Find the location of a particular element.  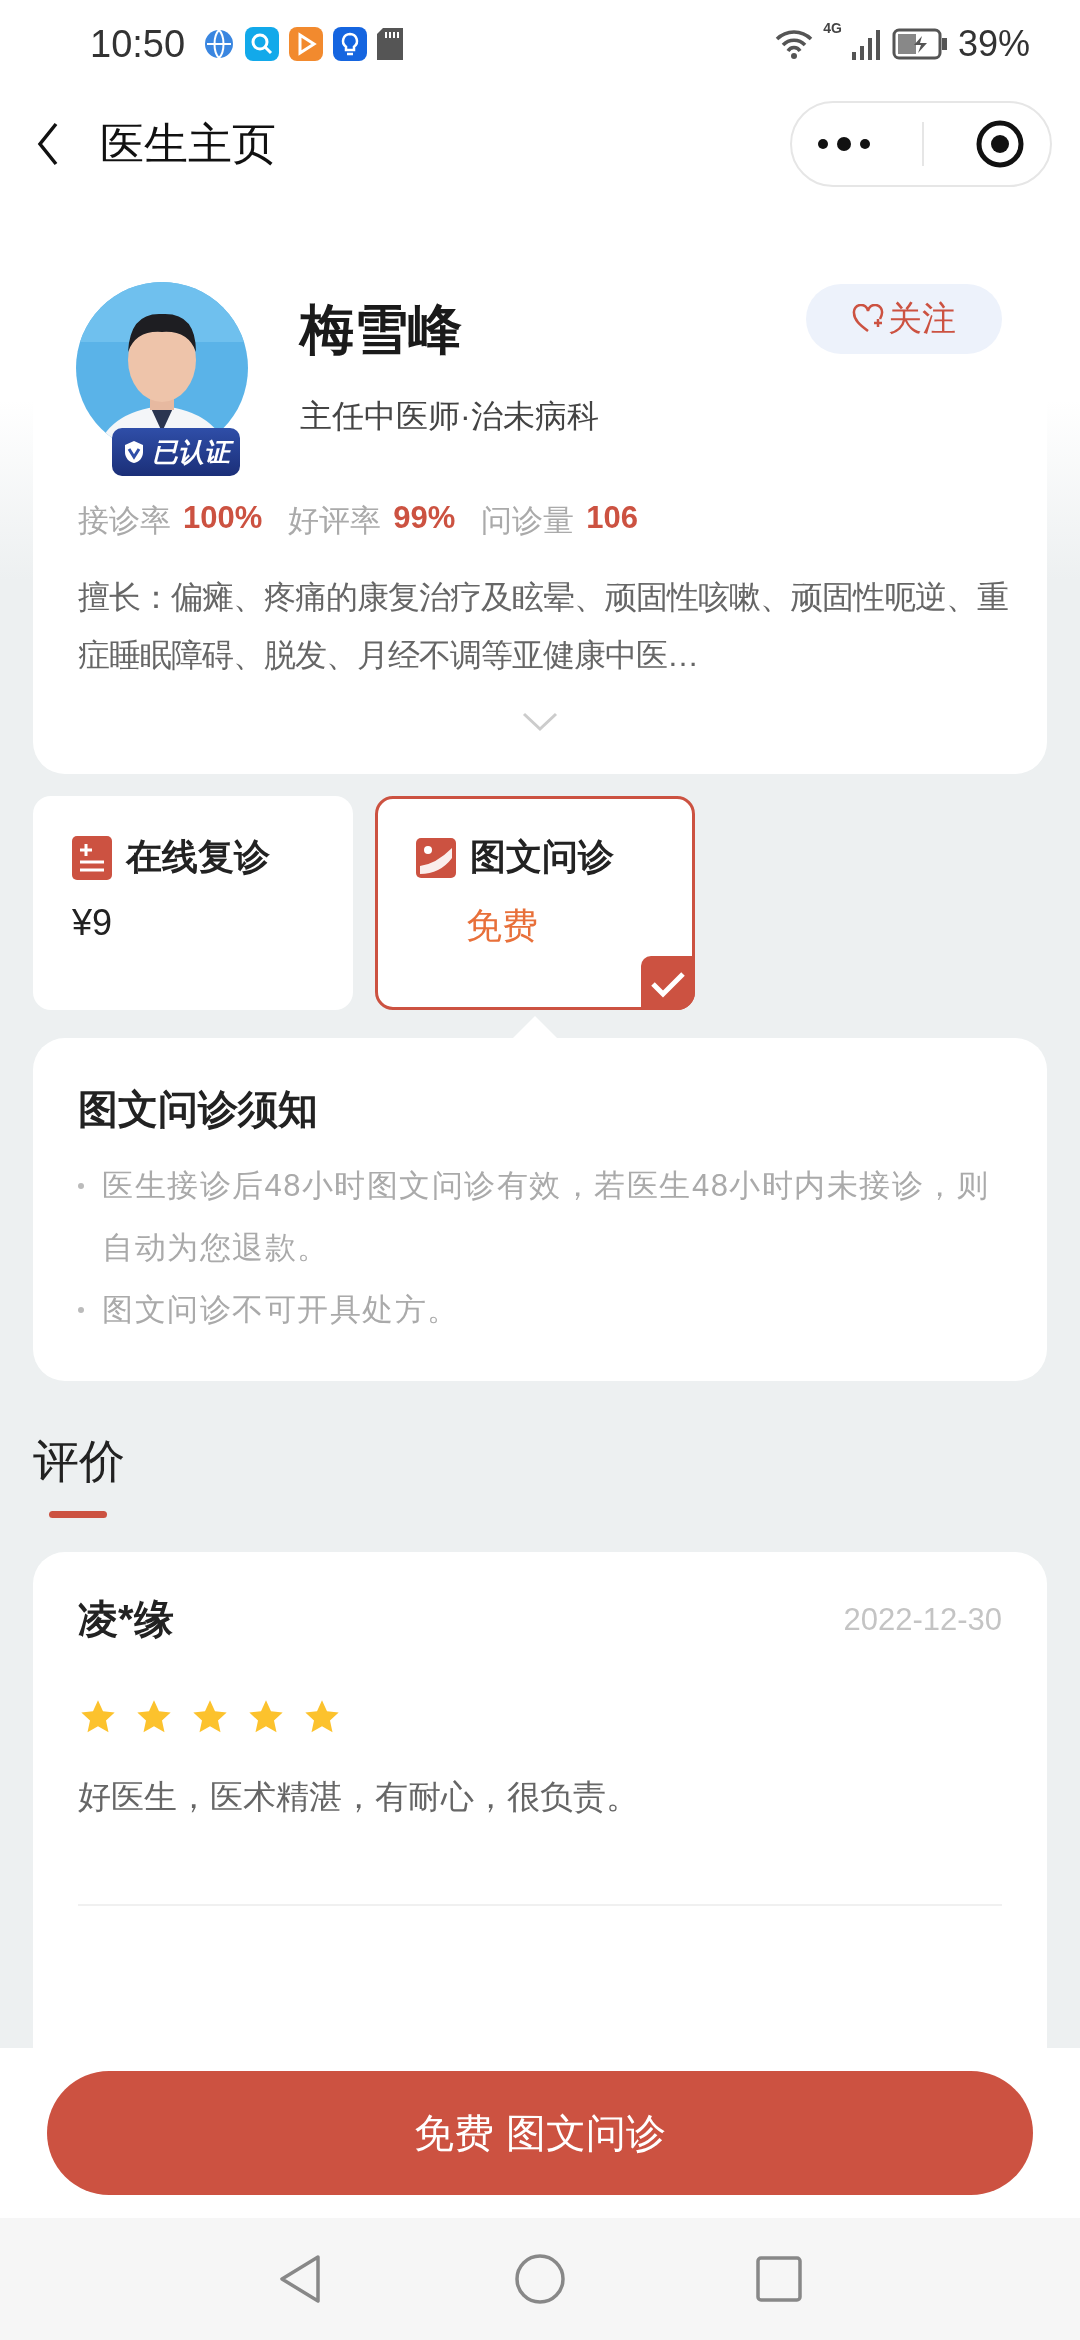

reviews-tab: 评价 is located at coordinates (540, 1462).